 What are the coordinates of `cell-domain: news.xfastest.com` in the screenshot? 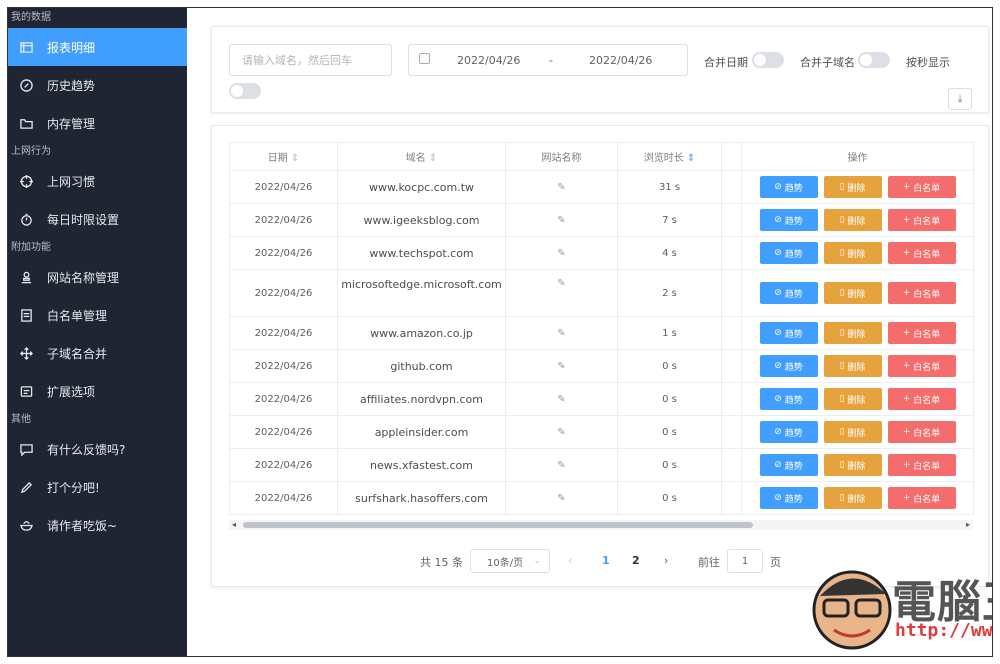 It's located at (421, 465).